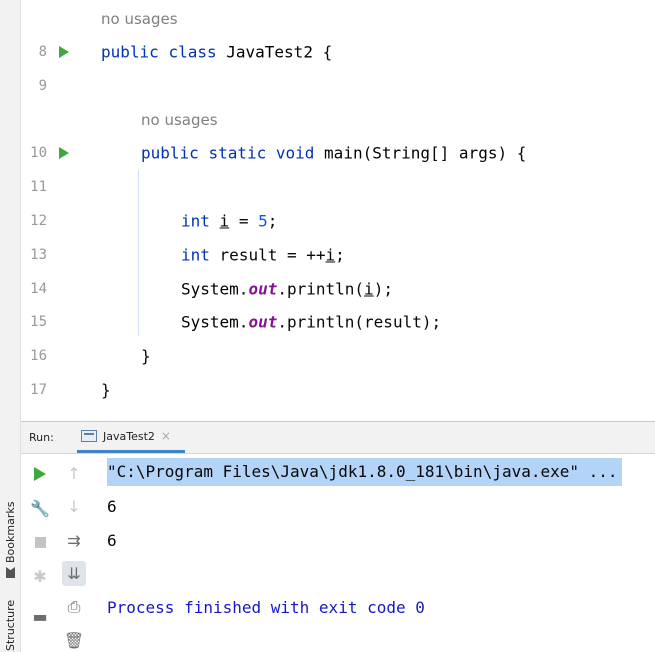 This screenshot has height=652, width=655. Describe the element at coordinates (338, 187) in the screenshot. I see `code-line: 11` at that location.